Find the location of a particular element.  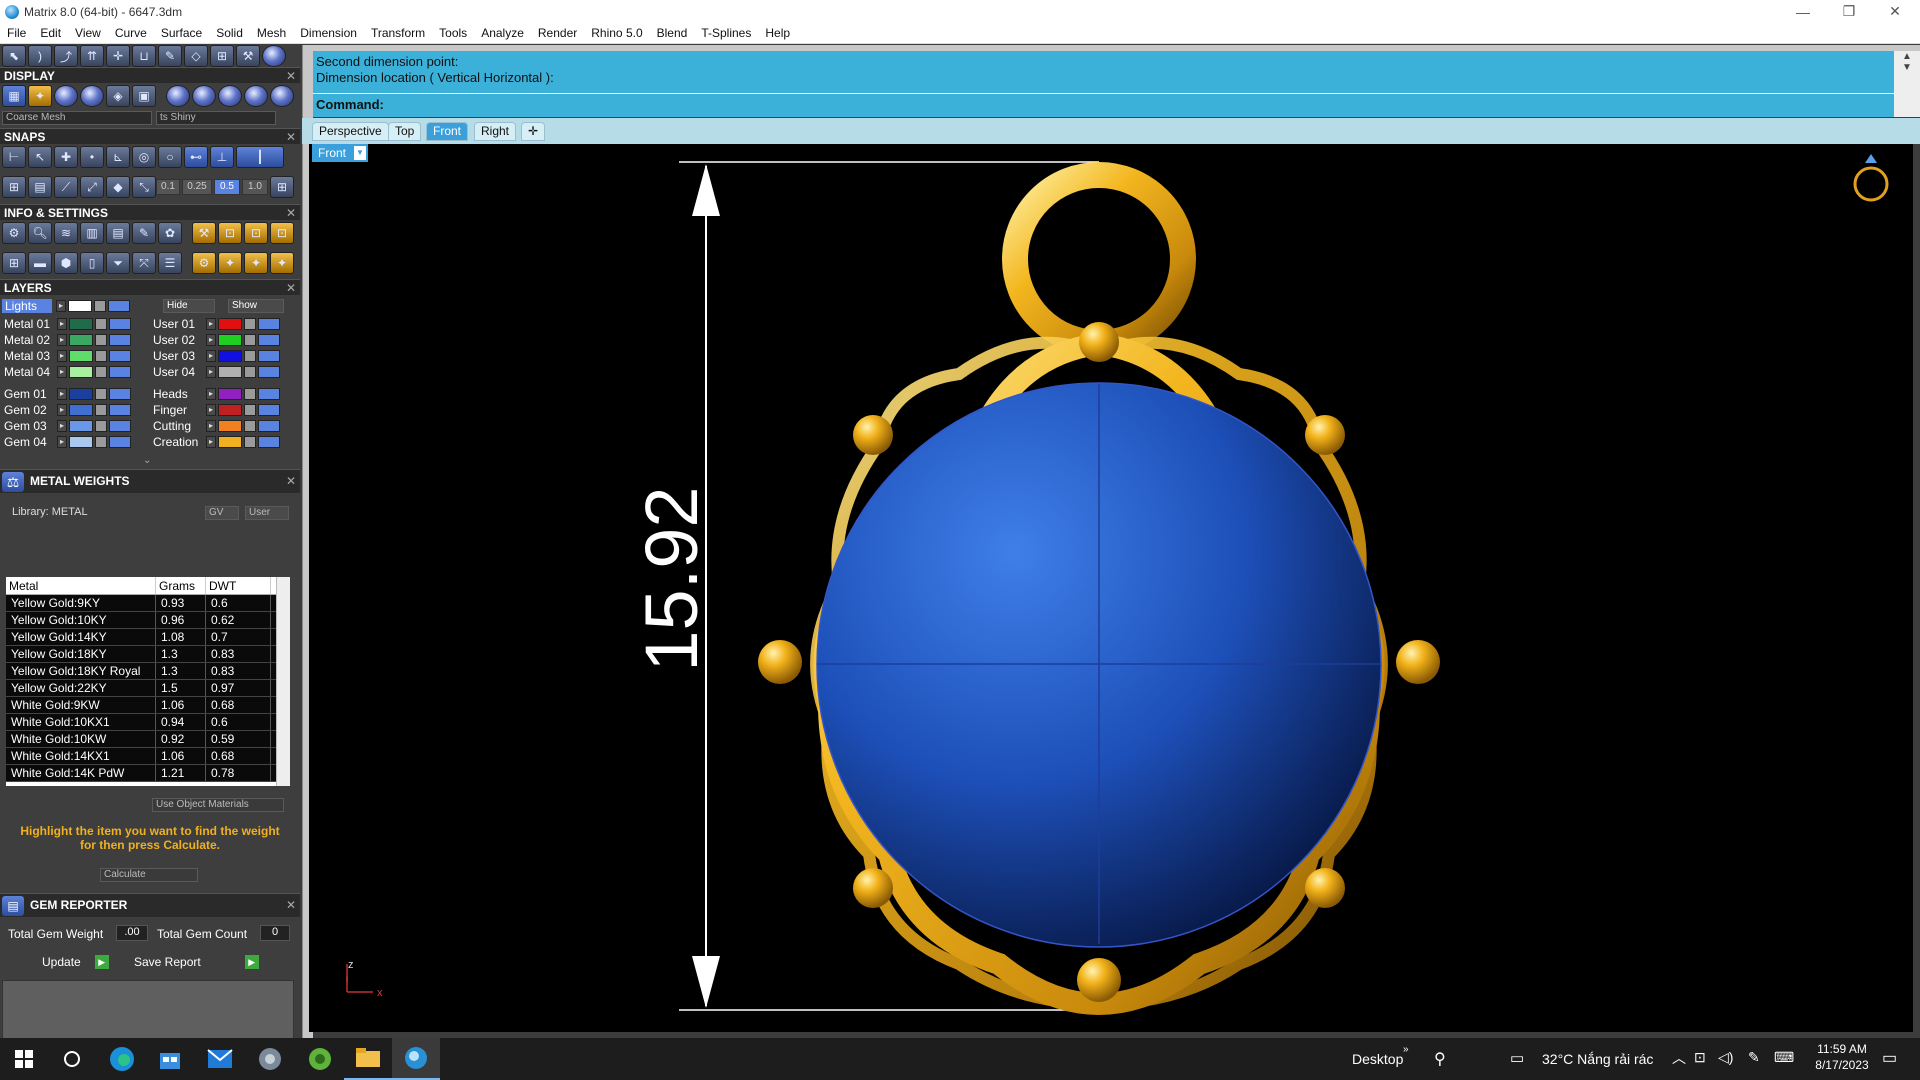

menu-render: Render is located at coordinates (557, 33).